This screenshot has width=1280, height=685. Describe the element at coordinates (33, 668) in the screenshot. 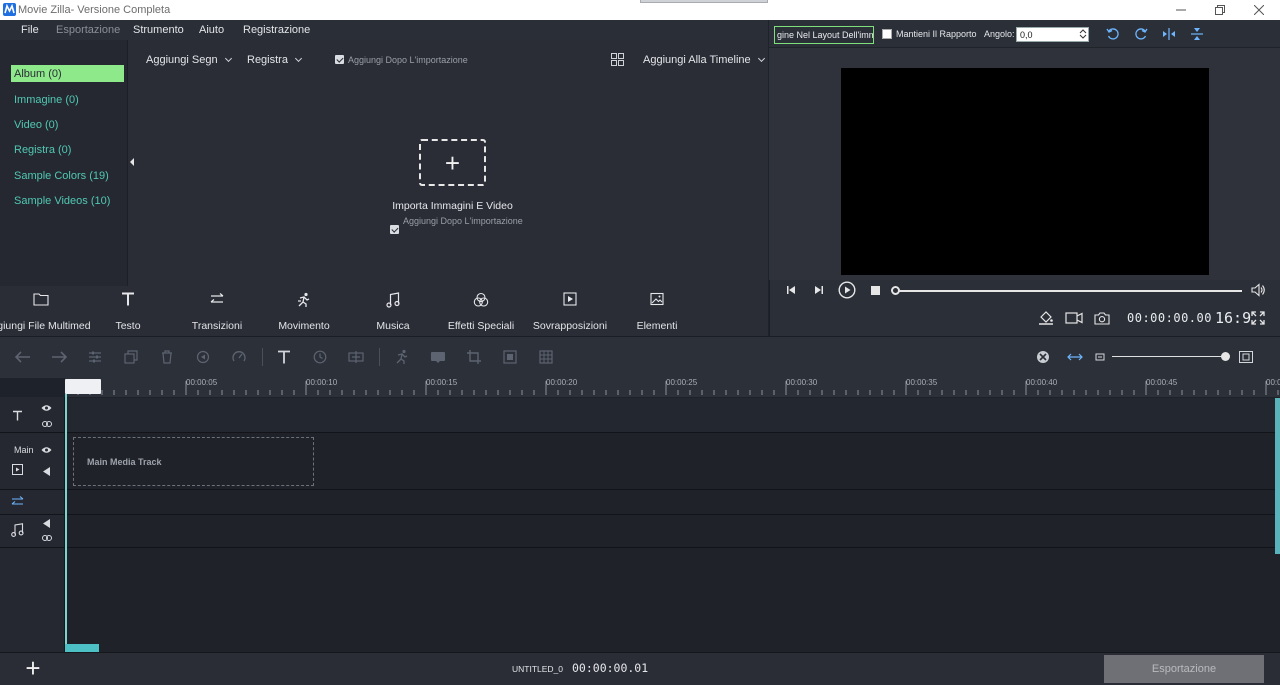

I see `add-track-button: +` at that location.